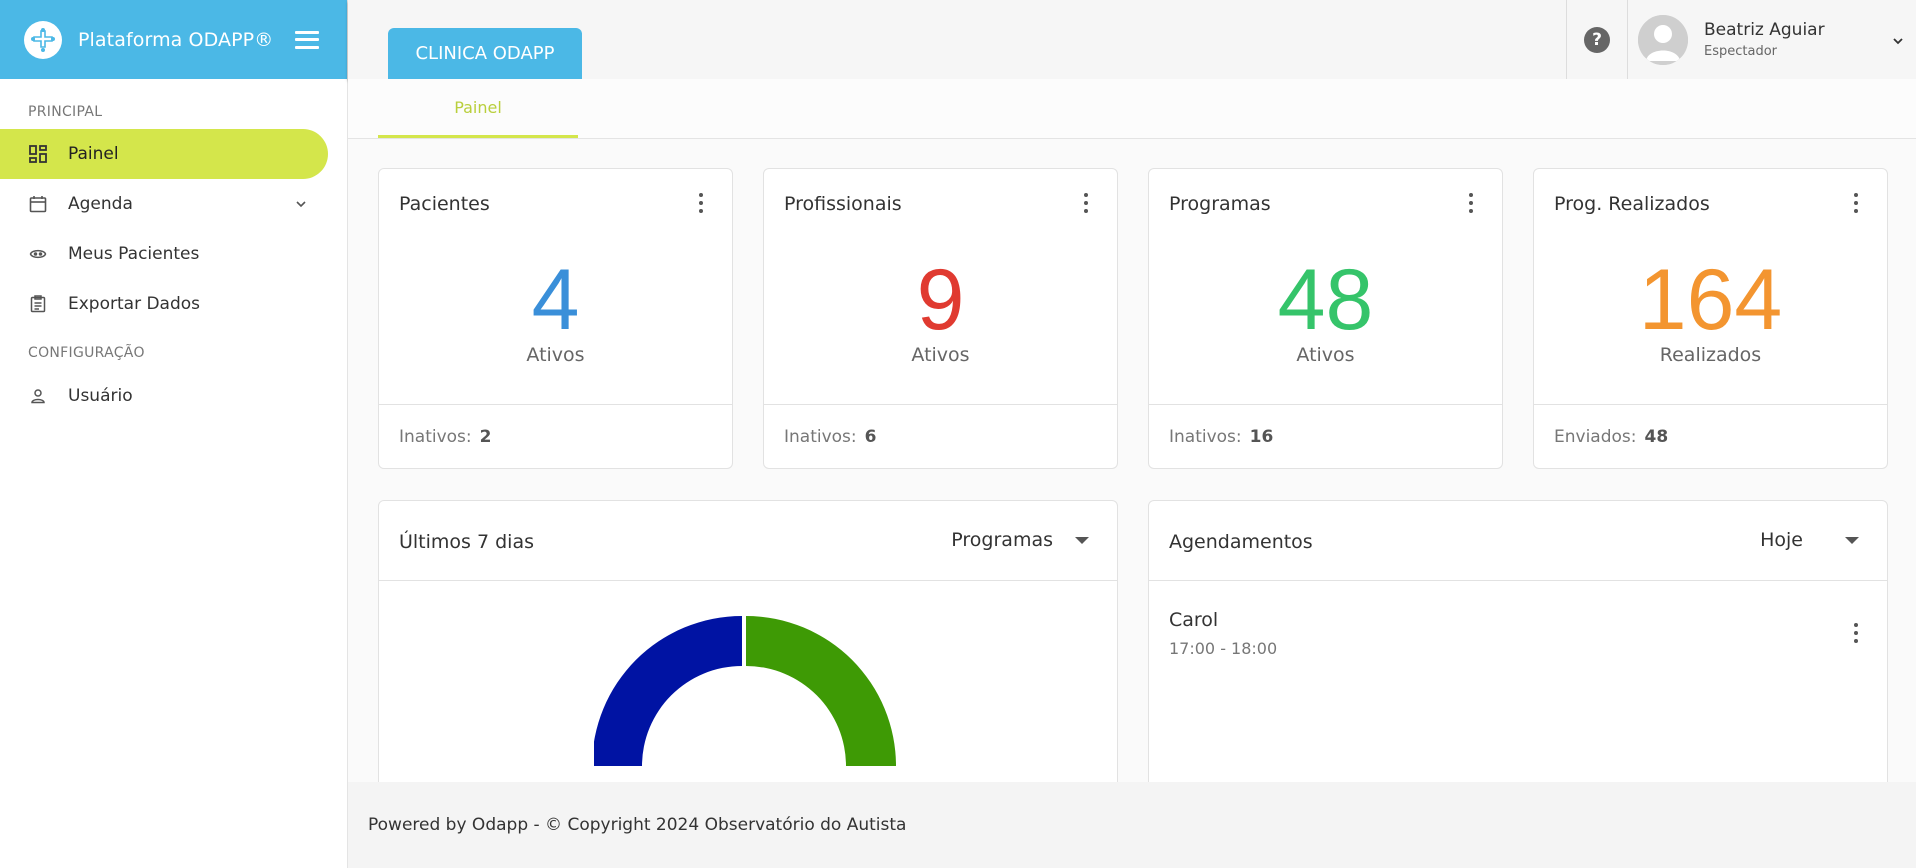 This screenshot has width=1916, height=868. What do you see at coordinates (1663, 39) in the screenshot?
I see `avatar` at bounding box center [1663, 39].